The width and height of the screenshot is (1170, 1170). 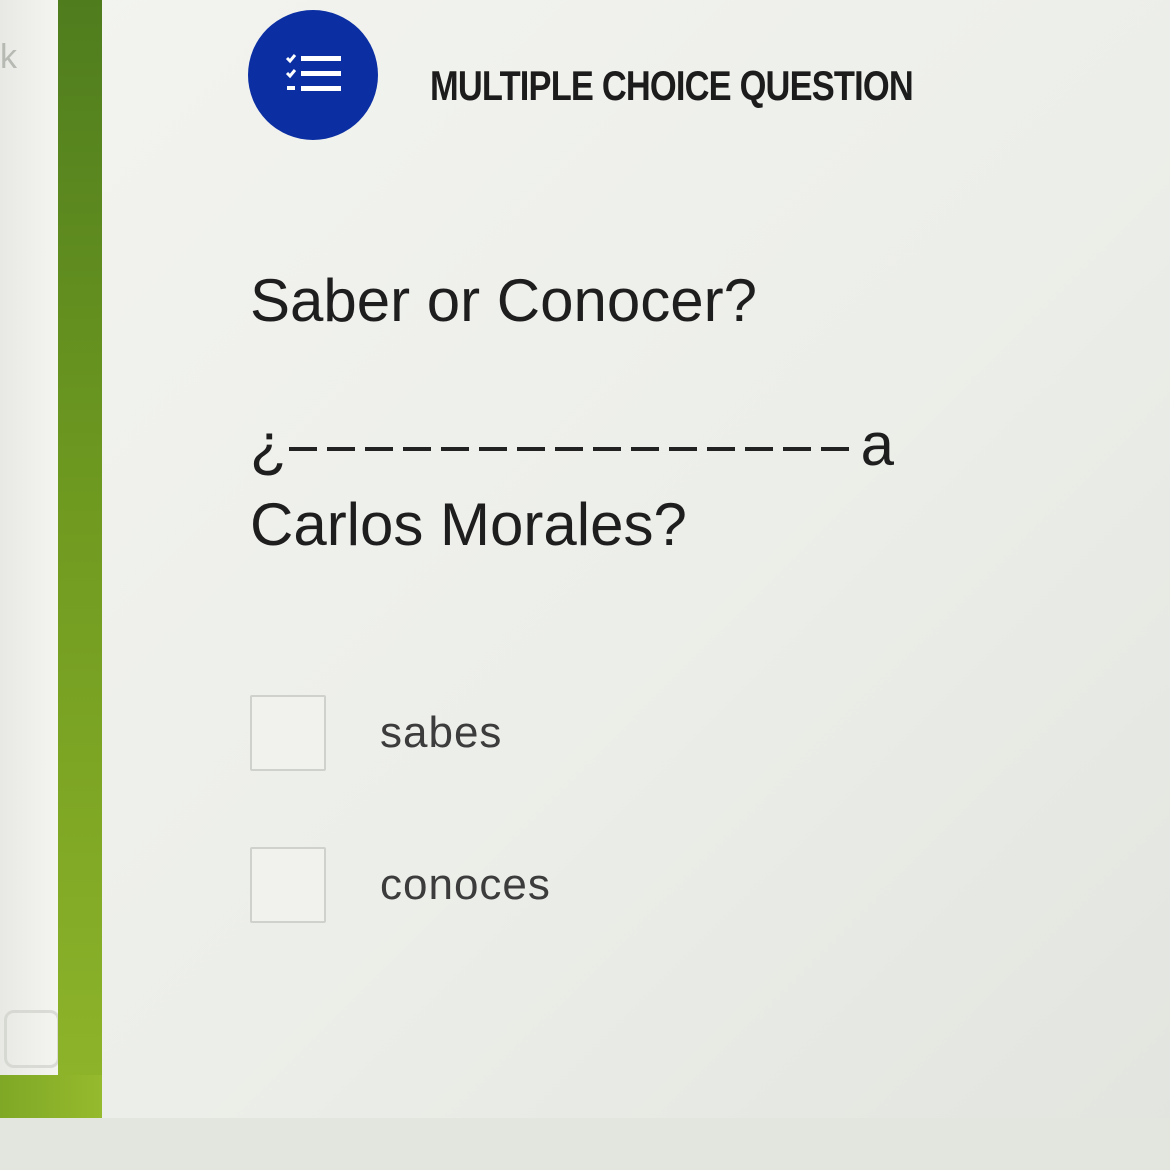 What do you see at coordinates (376, 733) in the screenshot?
I see `answer-option-sabes: sabes` at bounding box center [376, 733].